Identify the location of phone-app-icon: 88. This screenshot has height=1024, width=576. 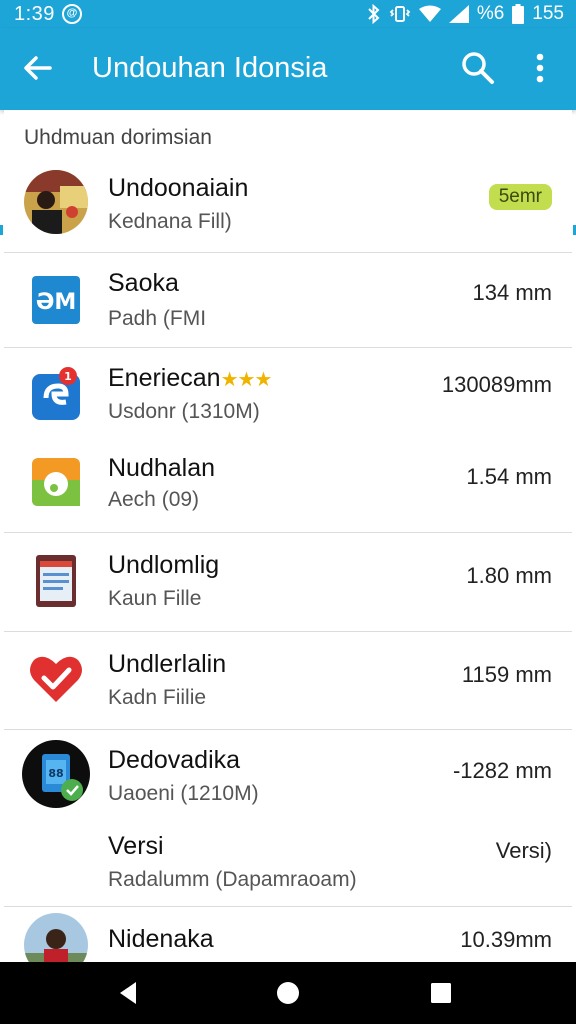
(56, 774).